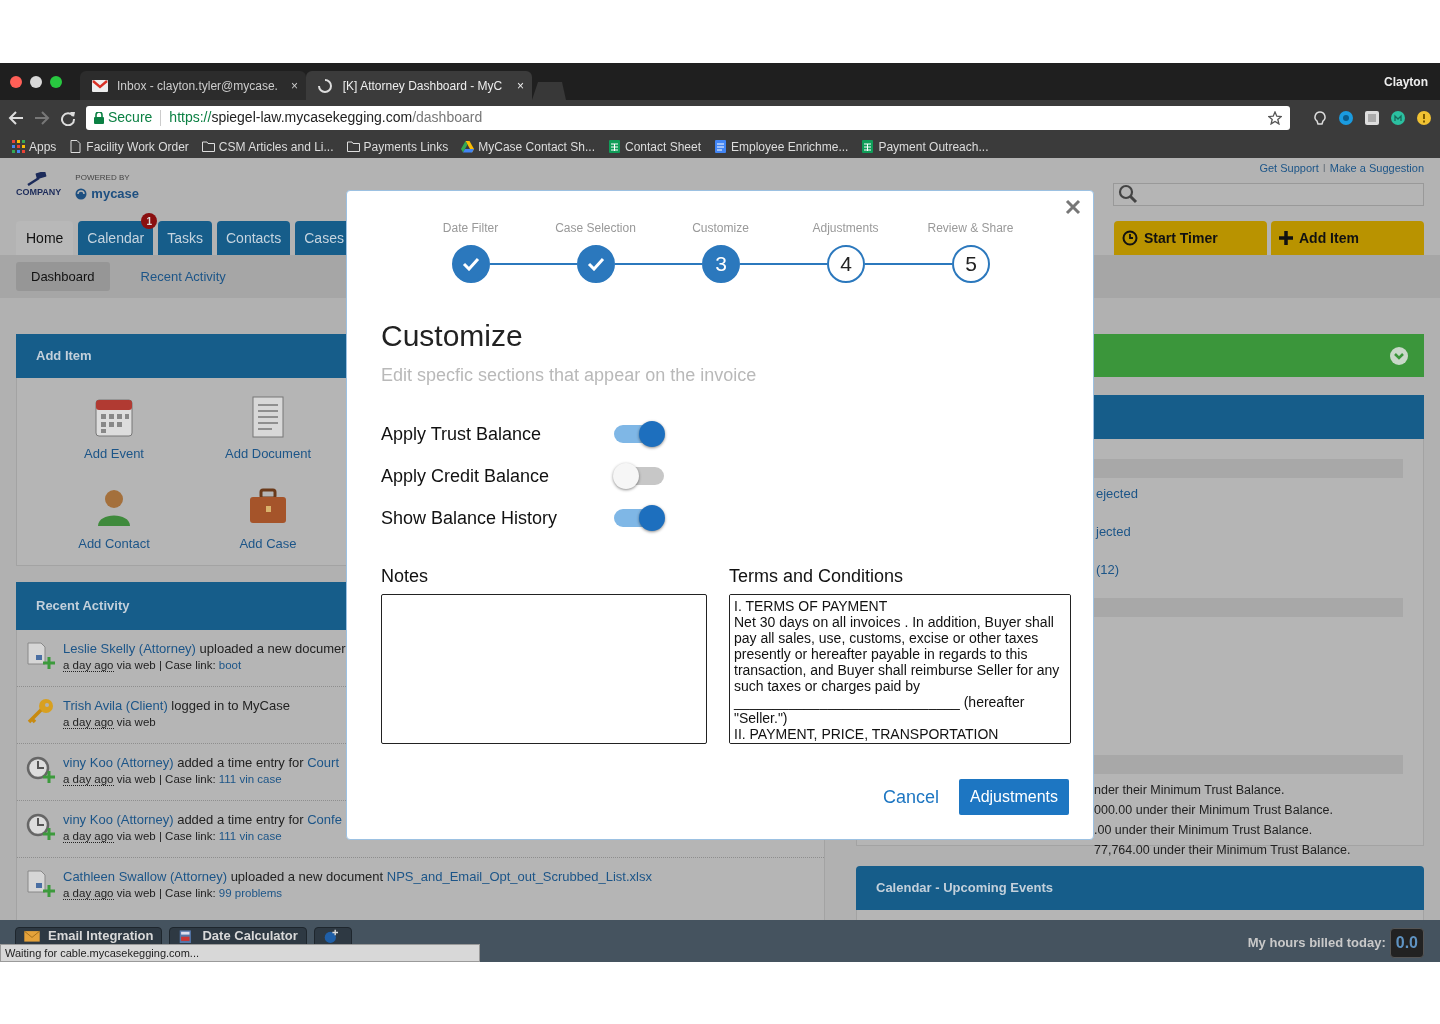 This screenshot has width=1440, height=1024. Describe the element at coordinates (1013, 797) in the screenshot. I see `next-button: Adjustments` at that location.